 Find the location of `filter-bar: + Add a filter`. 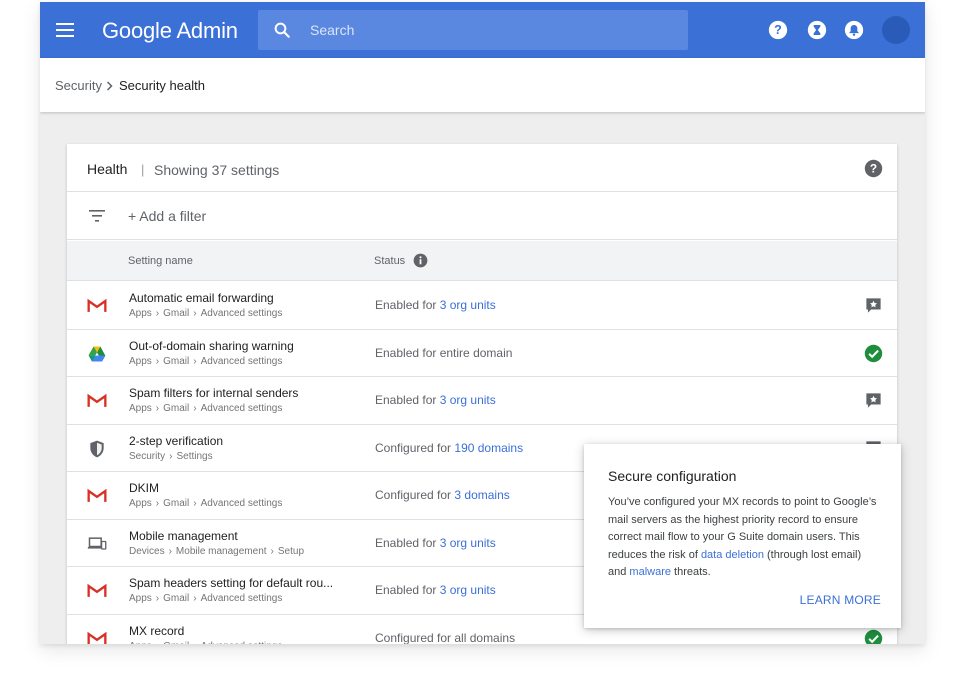

filter-bar: + Add a filter is located at coordinates (482, 216).